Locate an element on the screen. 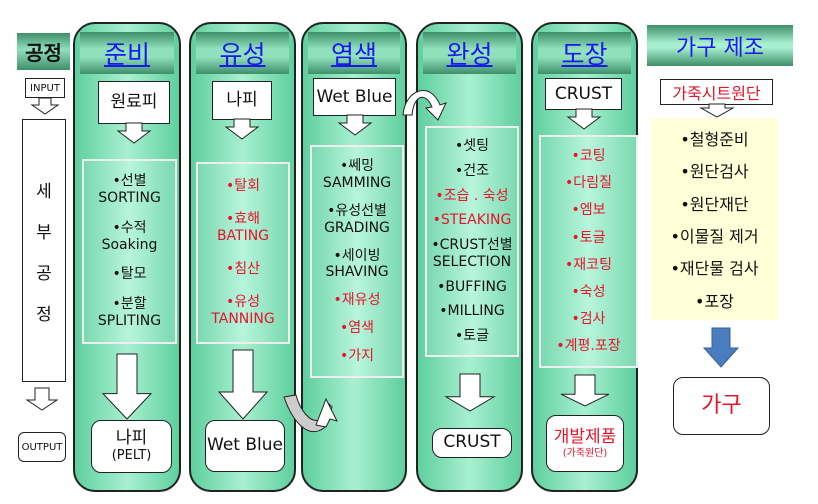 This screenshot has height=504, width=818. output-sublabel: (가죽원단) is located at coordinates (585, 453).